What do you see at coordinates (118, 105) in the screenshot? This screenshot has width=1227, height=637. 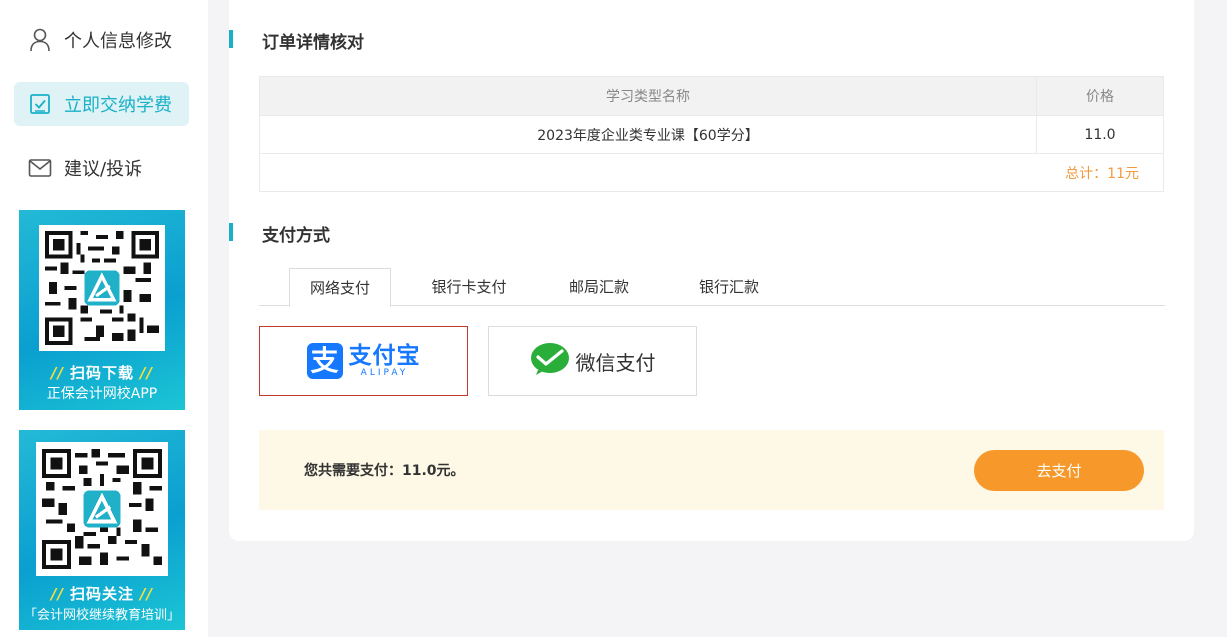 I see `sidebar-item-label: 立即交纳学费` at bounding box center [118, 105].